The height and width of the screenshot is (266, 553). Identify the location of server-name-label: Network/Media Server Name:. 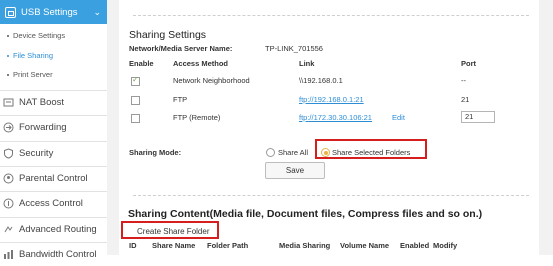
(181, 48).